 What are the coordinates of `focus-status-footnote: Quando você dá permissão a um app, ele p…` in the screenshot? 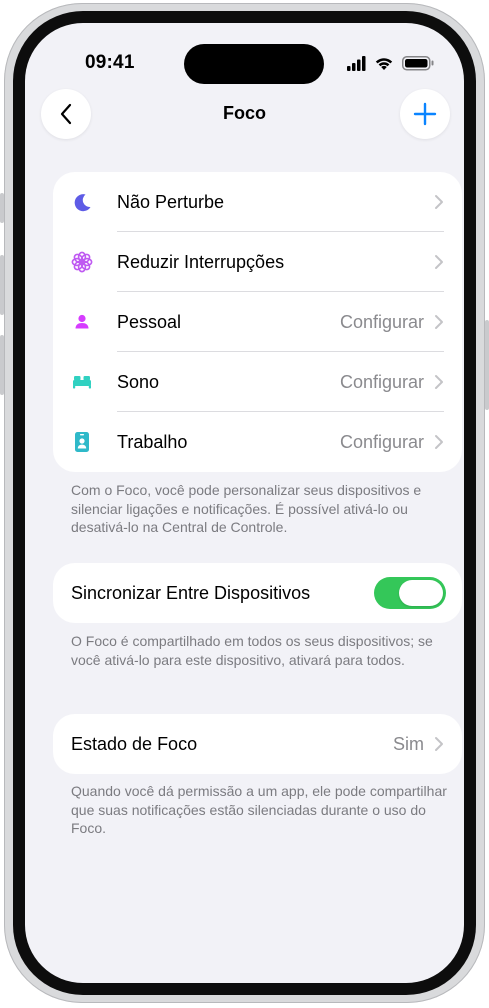 It's located at (259, 809).